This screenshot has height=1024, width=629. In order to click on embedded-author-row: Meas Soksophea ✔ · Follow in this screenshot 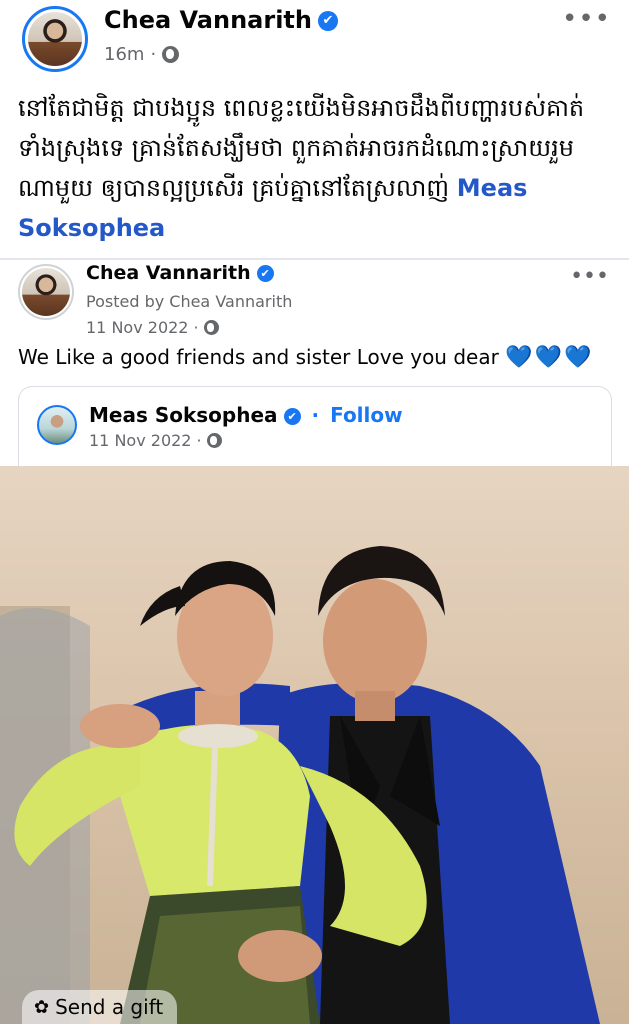, I will do `click(246, 415)`.